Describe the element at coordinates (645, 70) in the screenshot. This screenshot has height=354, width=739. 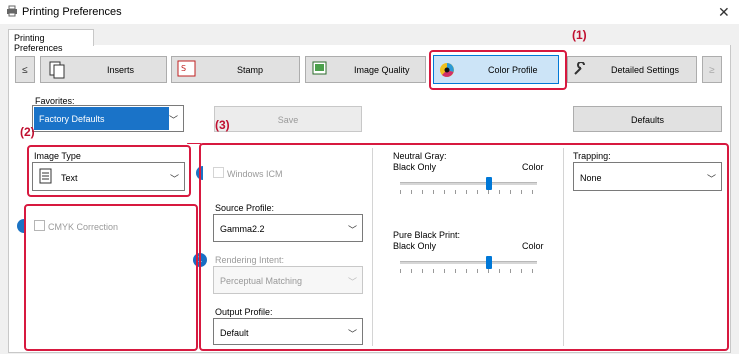
I see `detailed-settings-label: Detailed Settings` at that location.